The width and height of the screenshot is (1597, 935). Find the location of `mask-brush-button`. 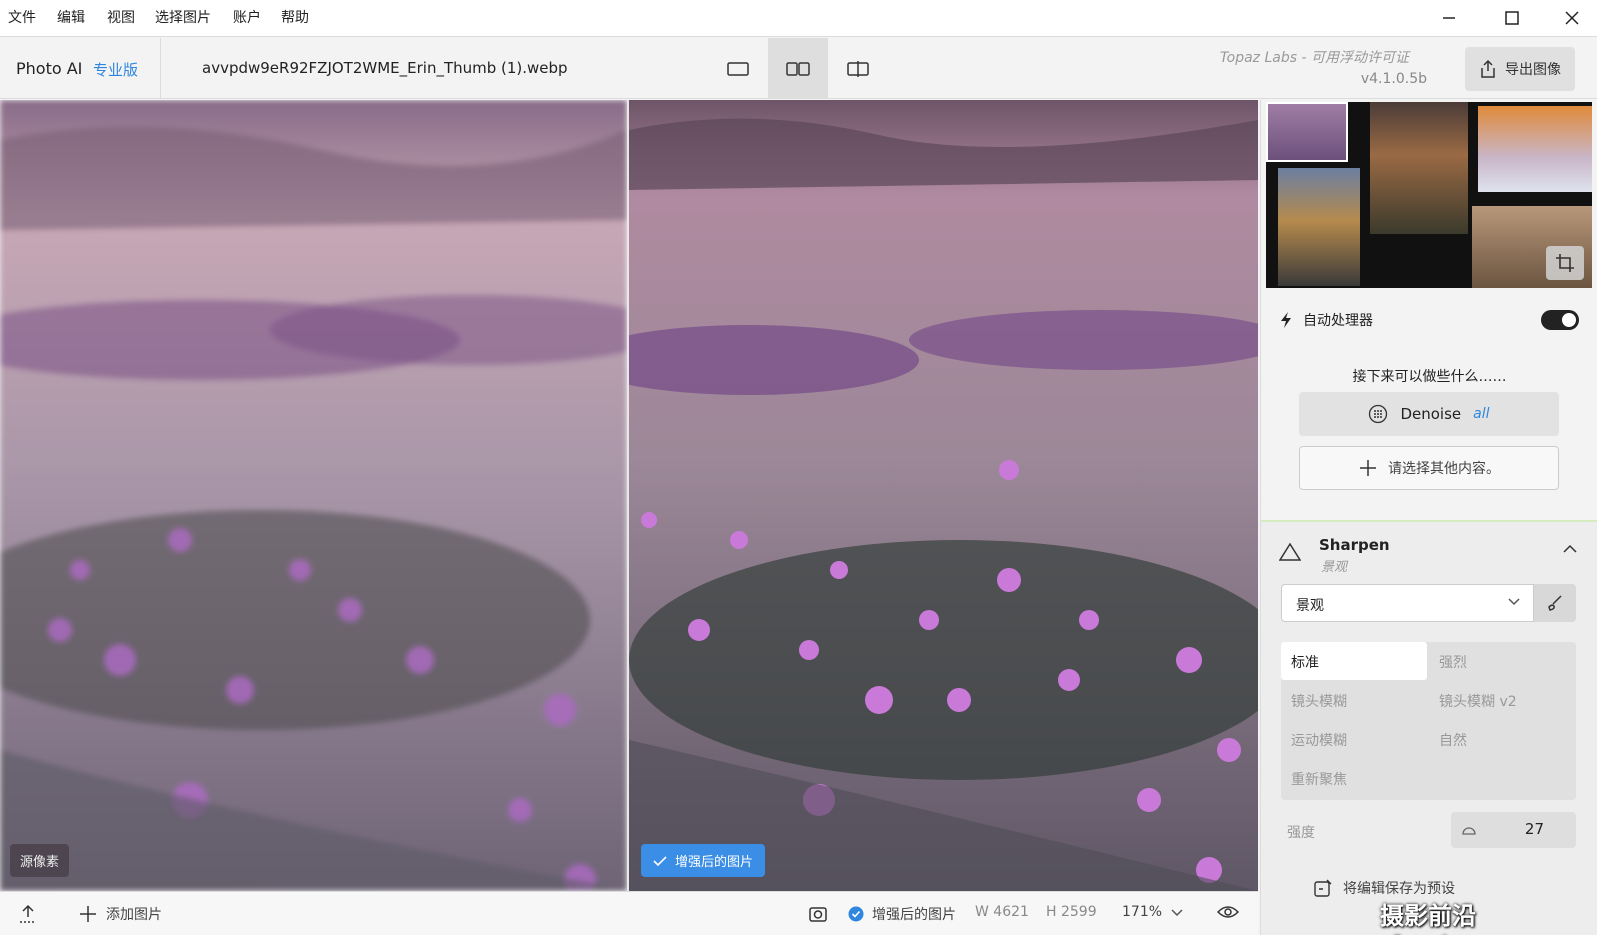

mask-brush-button is located at coordinates (1555, 603).